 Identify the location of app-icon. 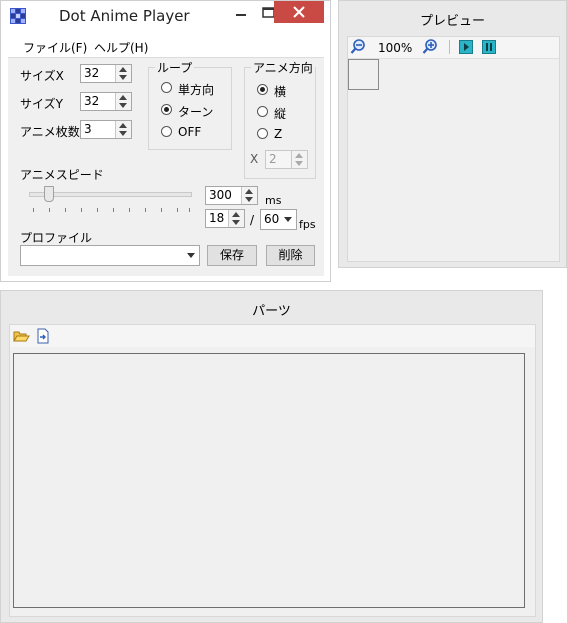
(18, 16).